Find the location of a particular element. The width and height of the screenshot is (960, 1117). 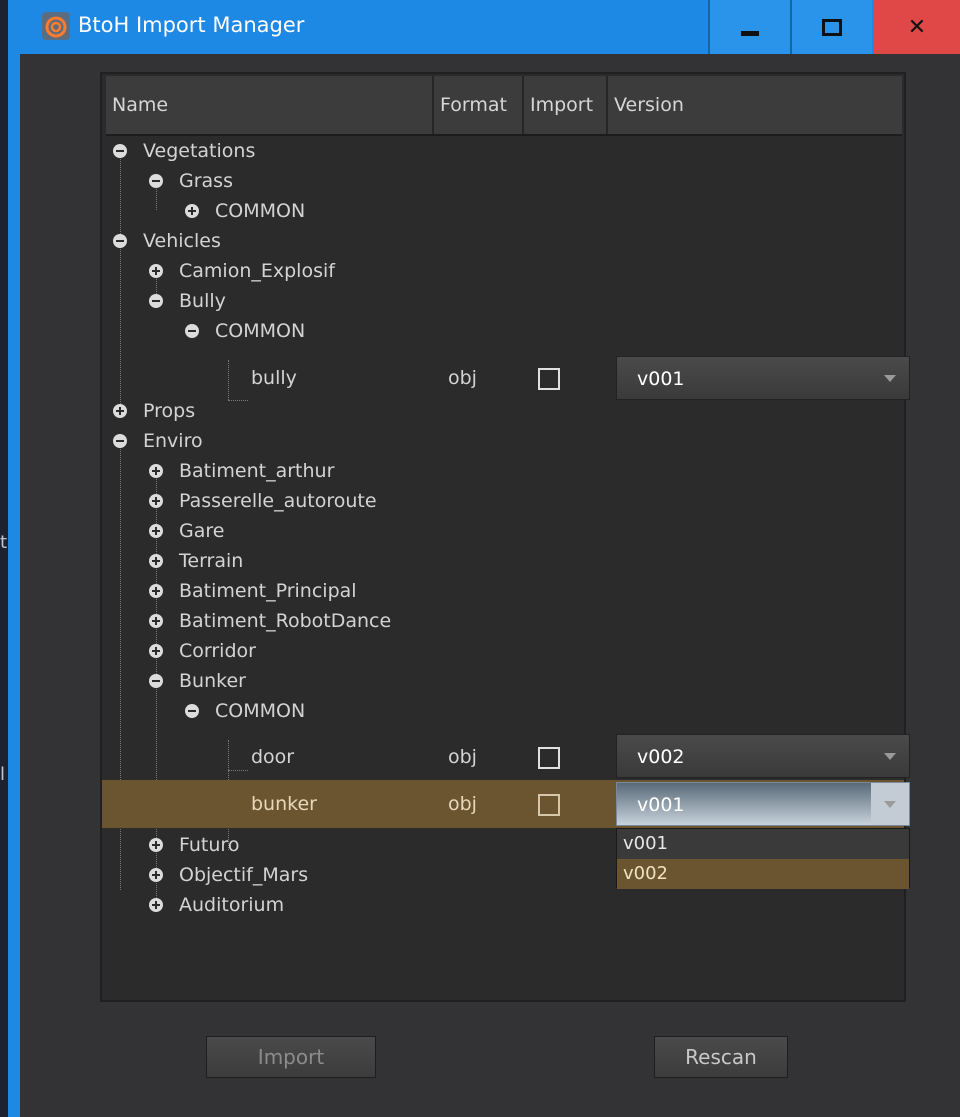

close-button: ✕ is located at coordinates (917, 27).